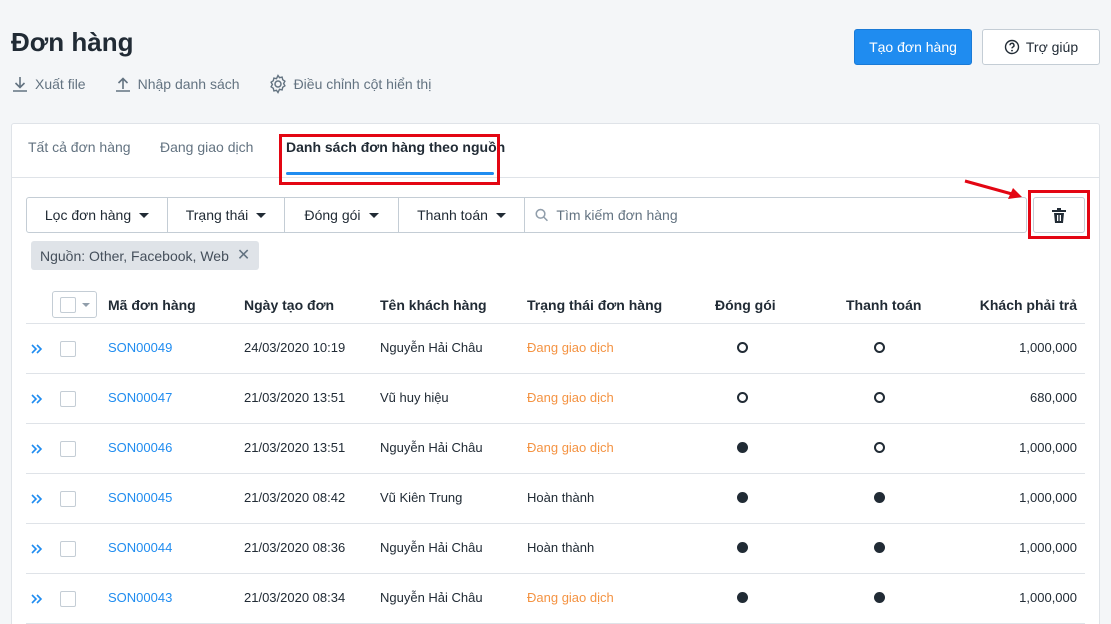  I want to click on packing-filter-dropdown: Đóng gói, so click(342, 215).